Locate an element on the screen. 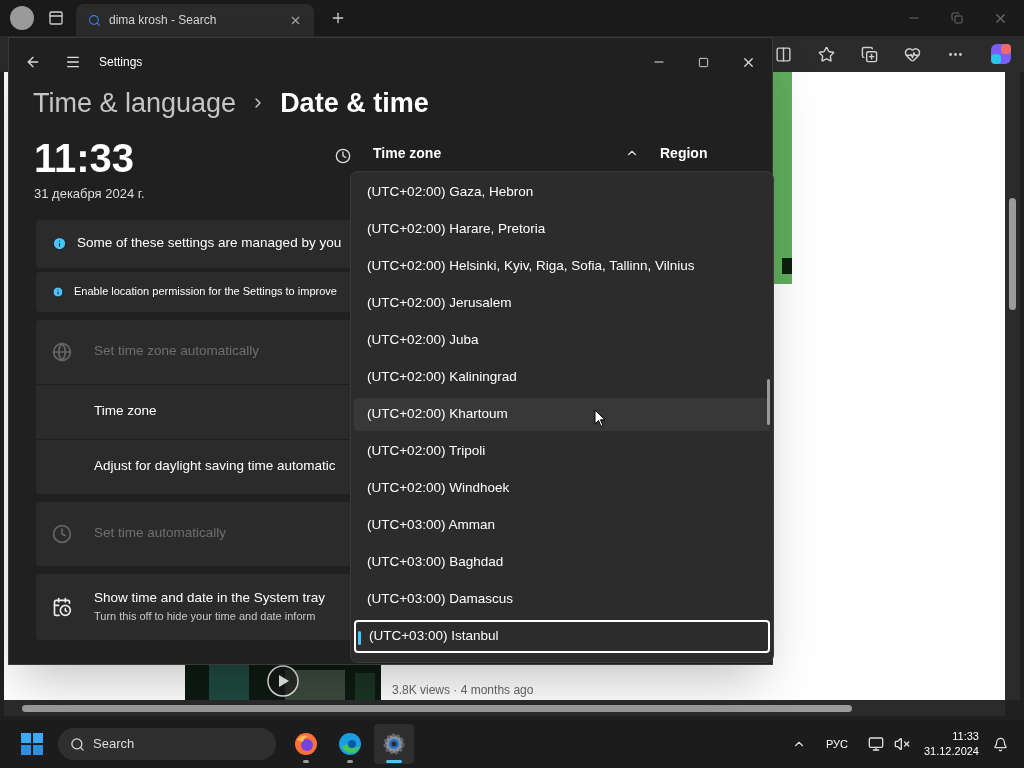 The image size is (1024, 768). setting-label: Set time zone automatically is located at coordinates (177, 351).